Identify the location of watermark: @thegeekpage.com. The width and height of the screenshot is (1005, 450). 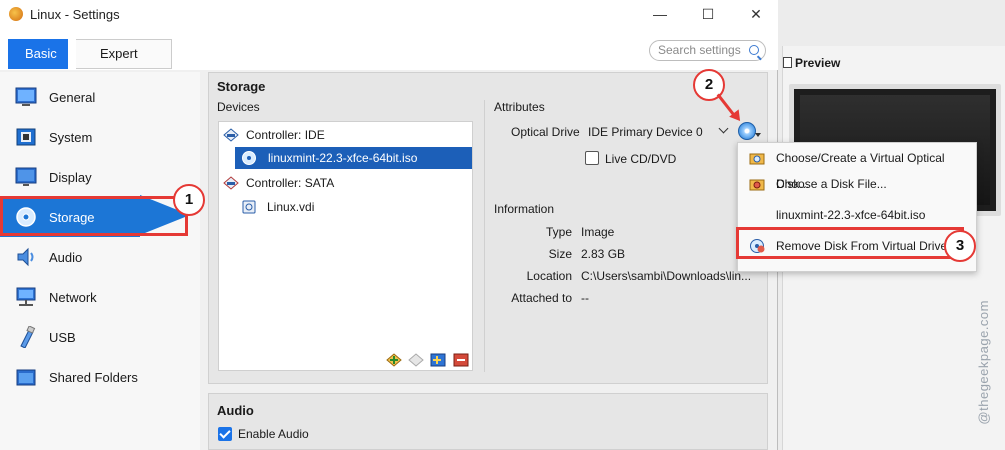
(983, 362).